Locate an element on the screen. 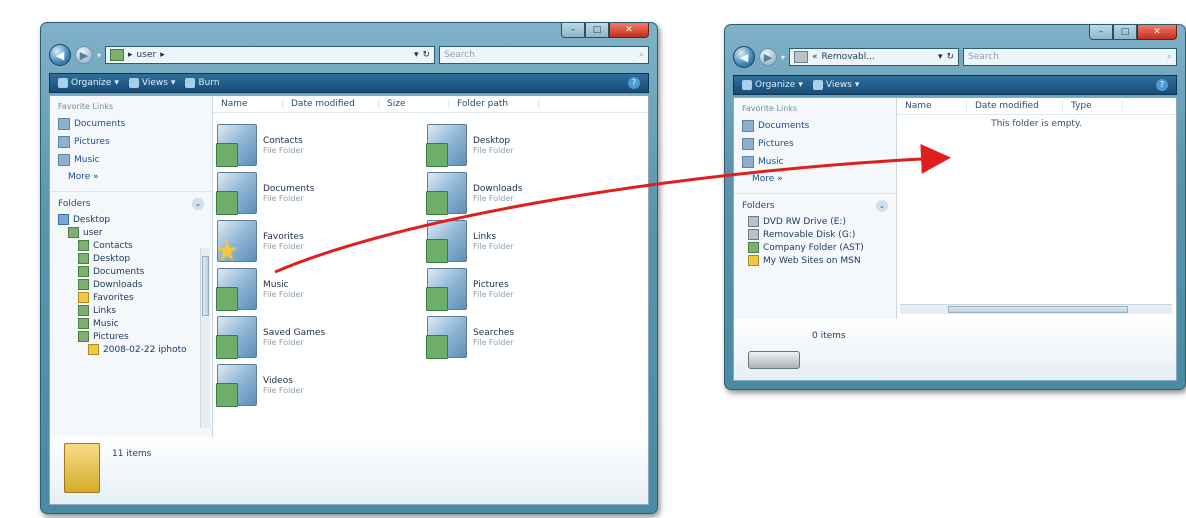 This screenshot has height=518, width=1186. drag-arrow-line is located at coordinates (612, 208).